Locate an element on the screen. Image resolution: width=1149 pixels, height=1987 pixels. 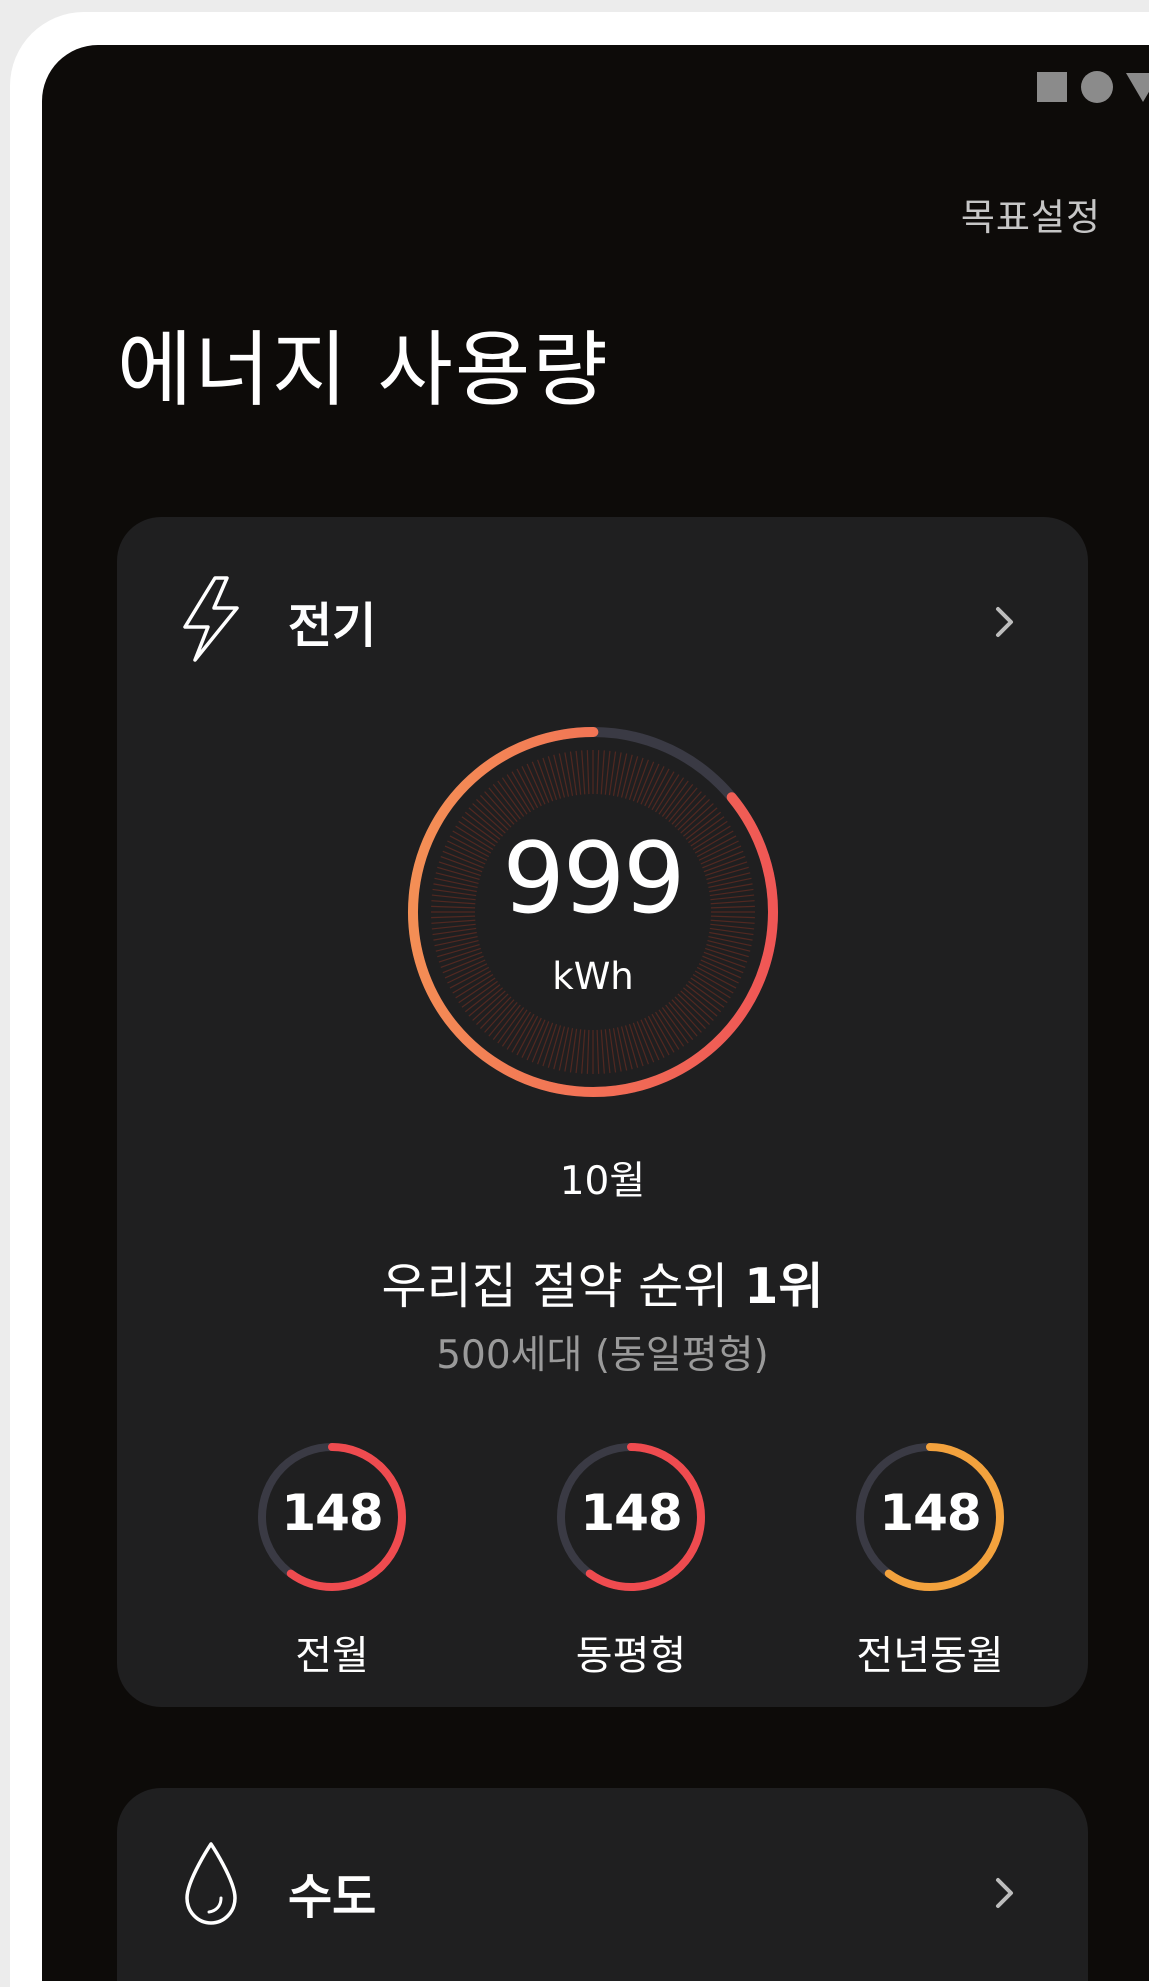
household-info: 500세대 (동일평형) is located at coordinates (602, 1355).